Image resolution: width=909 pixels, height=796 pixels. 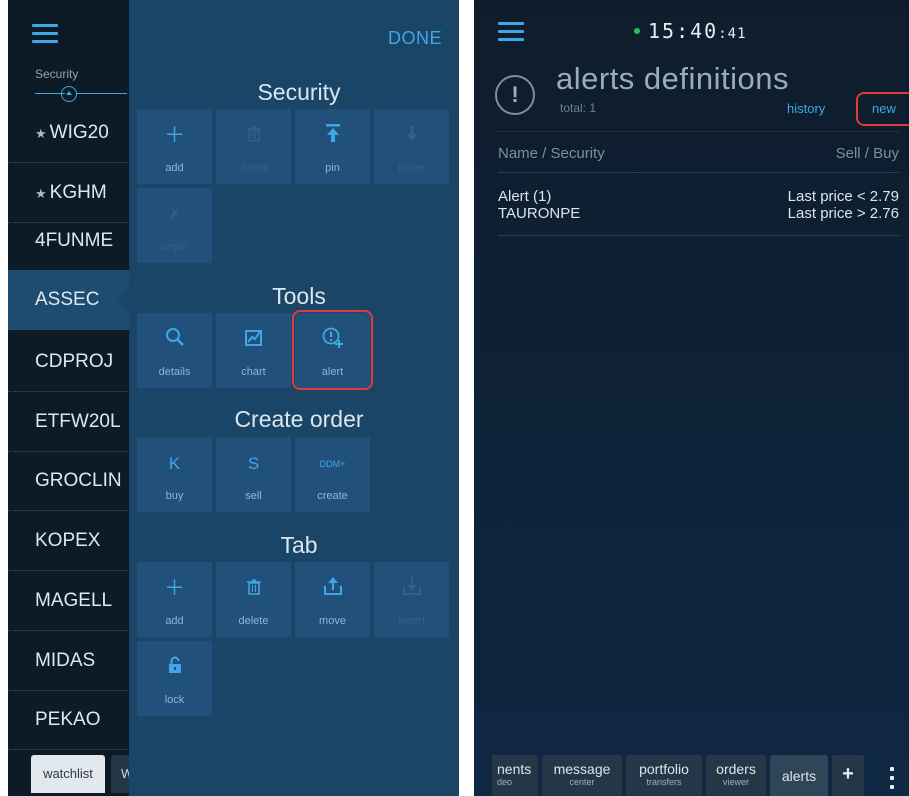 I want to click on watchlist-item: GROCLIN, so click(x=73, y=481).